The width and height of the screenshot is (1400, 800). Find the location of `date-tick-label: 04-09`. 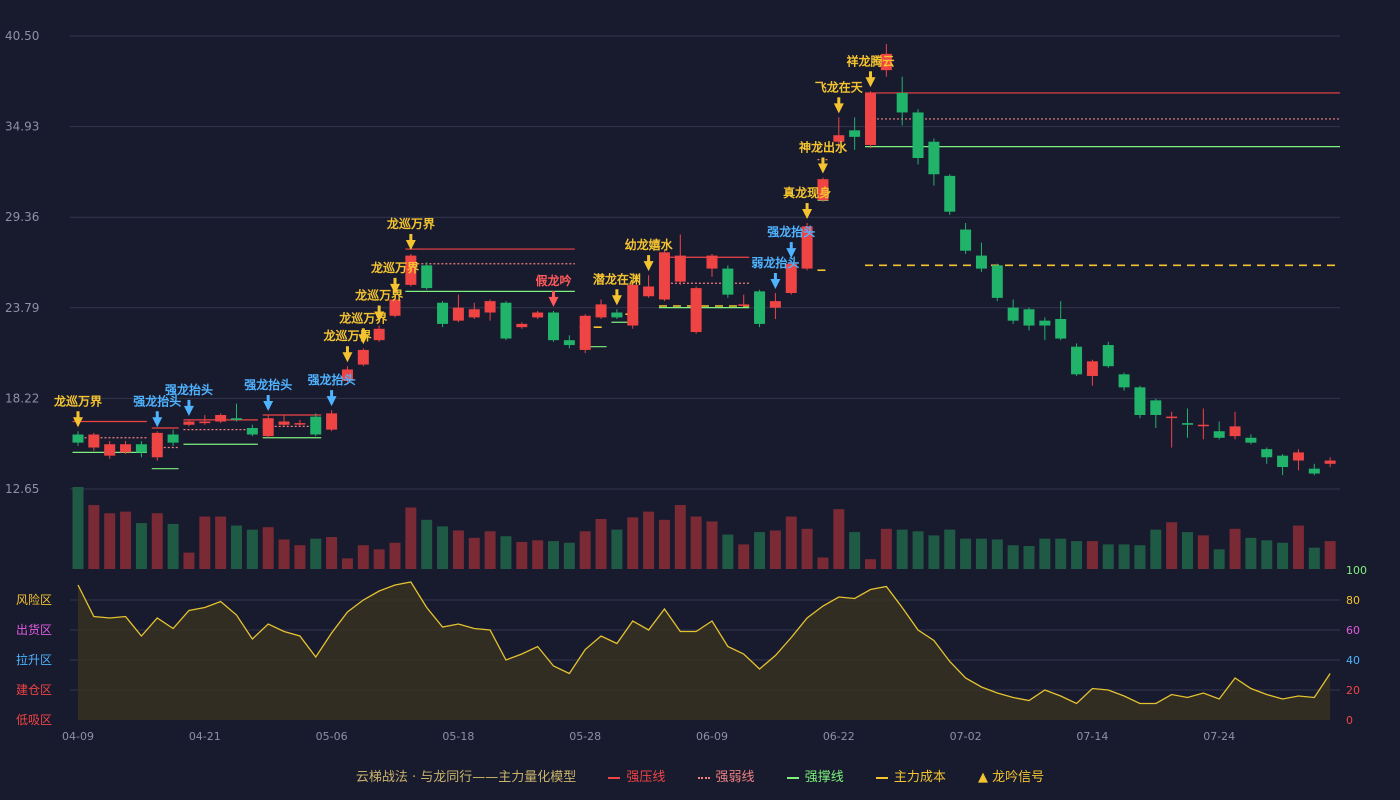

date-tick-label: 04-09 is located at coordinates (78, 736).